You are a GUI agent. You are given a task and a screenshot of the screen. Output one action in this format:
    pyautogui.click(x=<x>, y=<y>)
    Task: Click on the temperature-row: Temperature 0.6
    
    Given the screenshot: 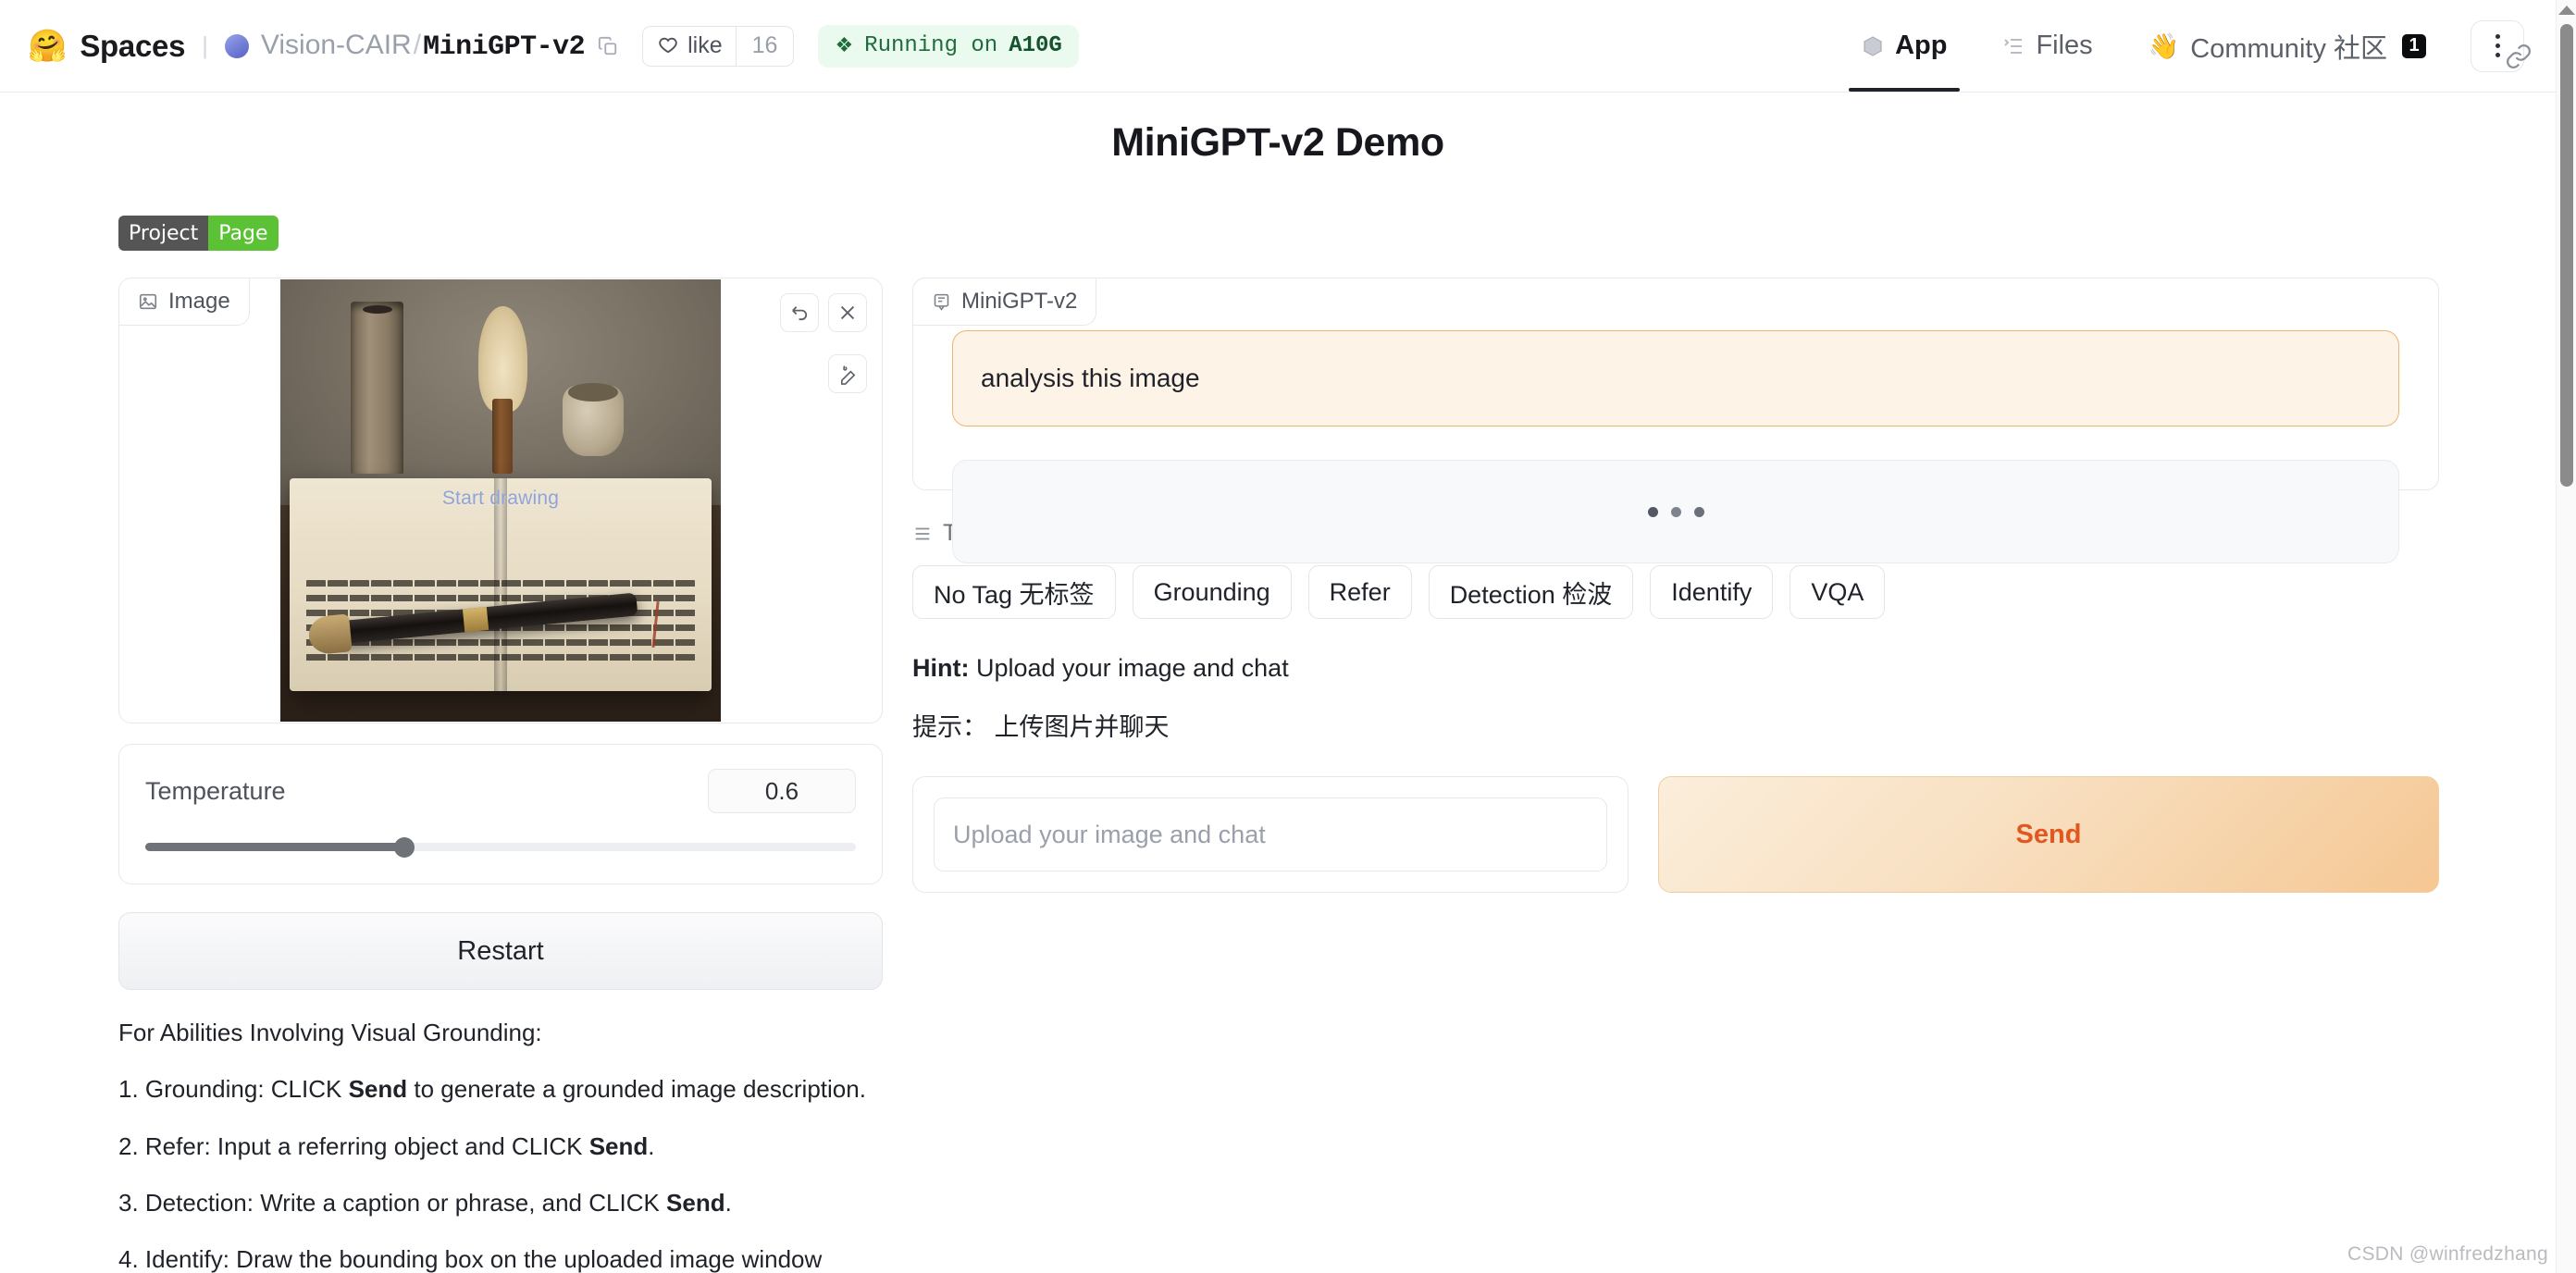 What is the action you would take?
    pyautogui.click(x=500, y=791)
    